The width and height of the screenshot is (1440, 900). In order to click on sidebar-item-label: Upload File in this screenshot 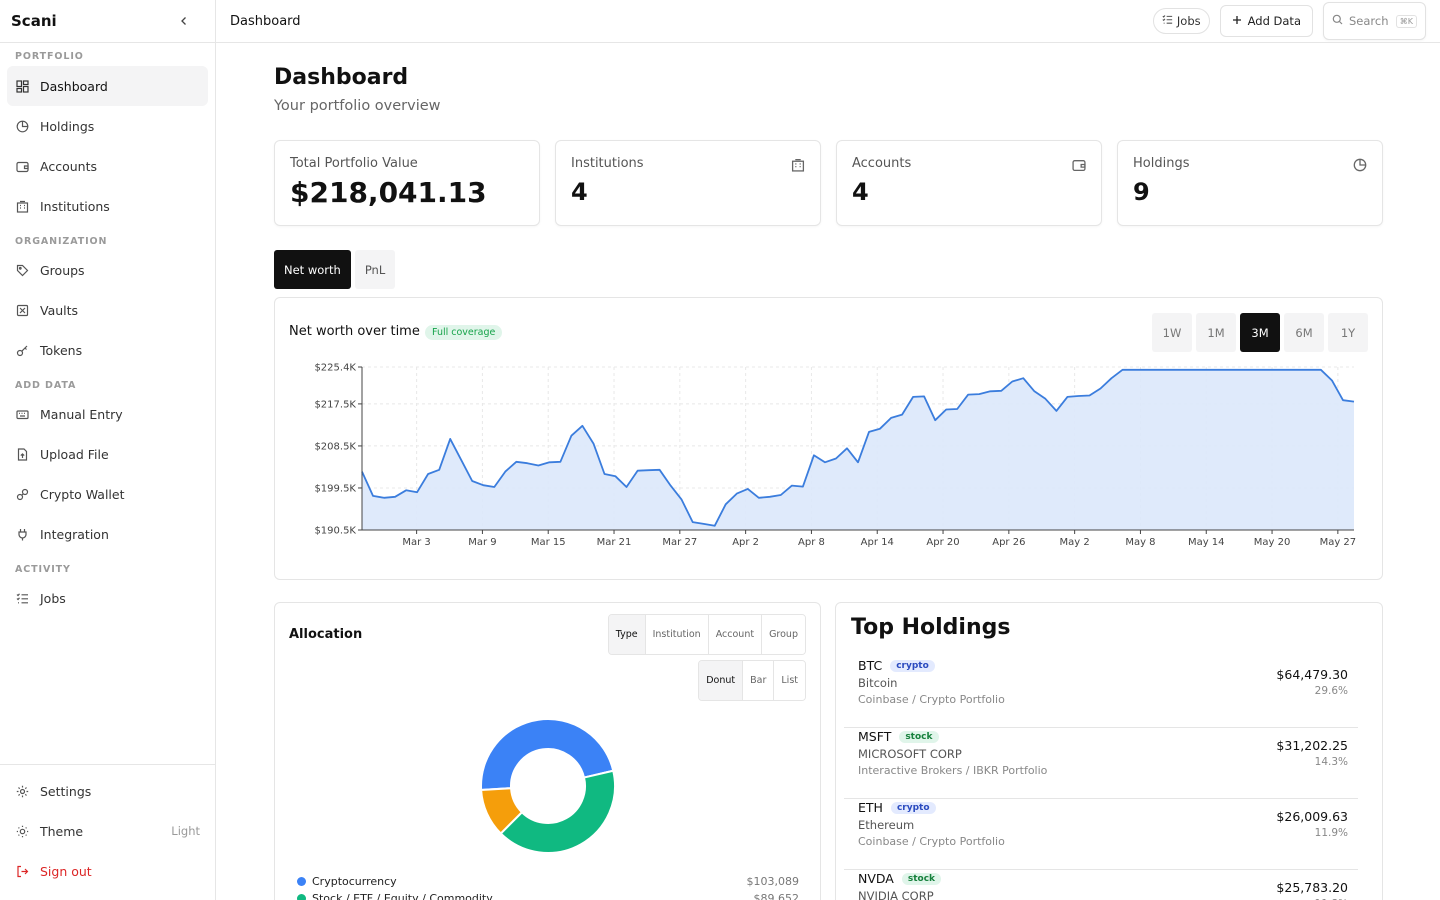, I will do `click(74, 454)`.